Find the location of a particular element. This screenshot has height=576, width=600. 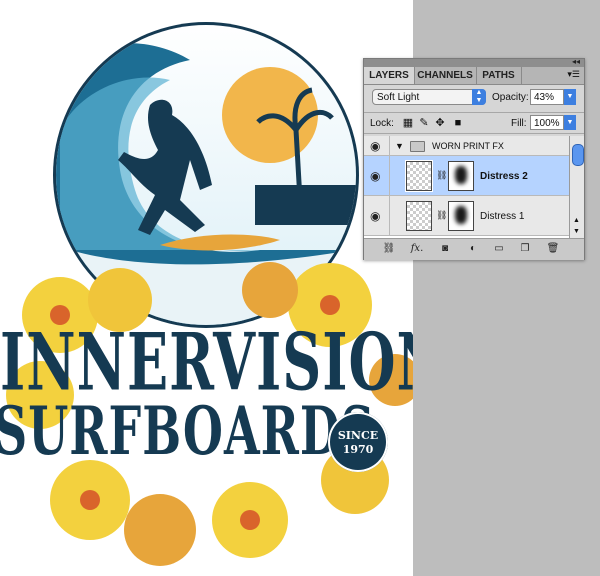

group-name: WORN PRINT FX is located at coordinates (468, 146).